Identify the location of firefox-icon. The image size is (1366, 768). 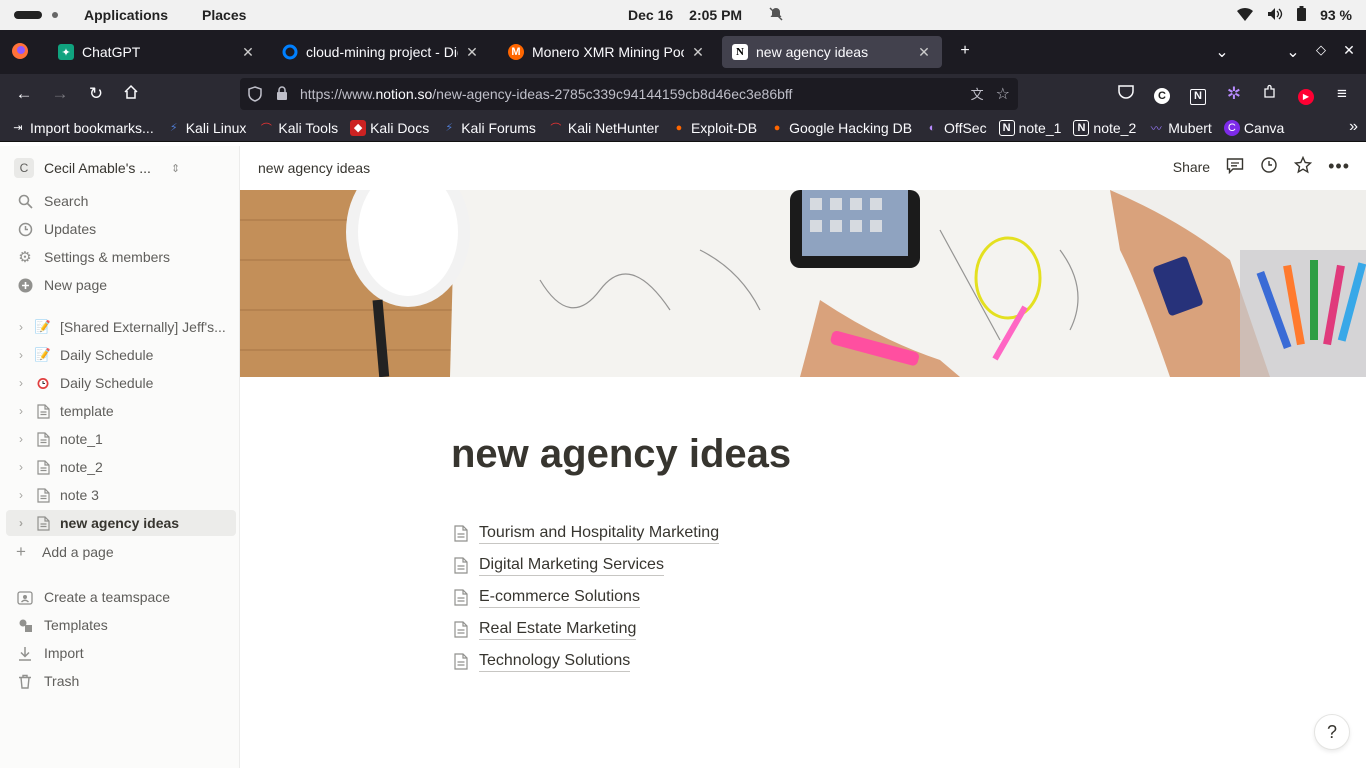
(20, 53).